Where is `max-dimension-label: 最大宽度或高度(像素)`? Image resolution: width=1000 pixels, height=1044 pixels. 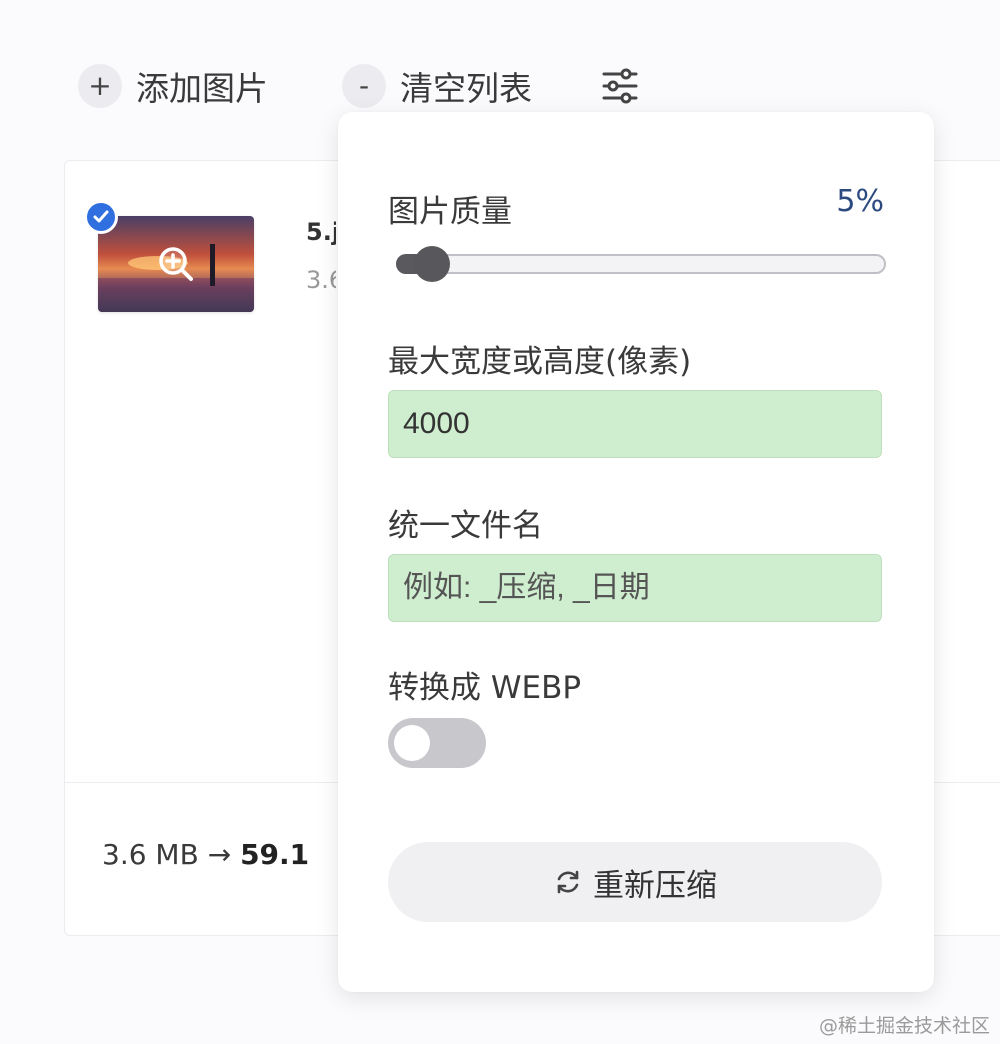
max-dimension-label: 最大宽度或高度(像素) is located at coordinates (540, 362).